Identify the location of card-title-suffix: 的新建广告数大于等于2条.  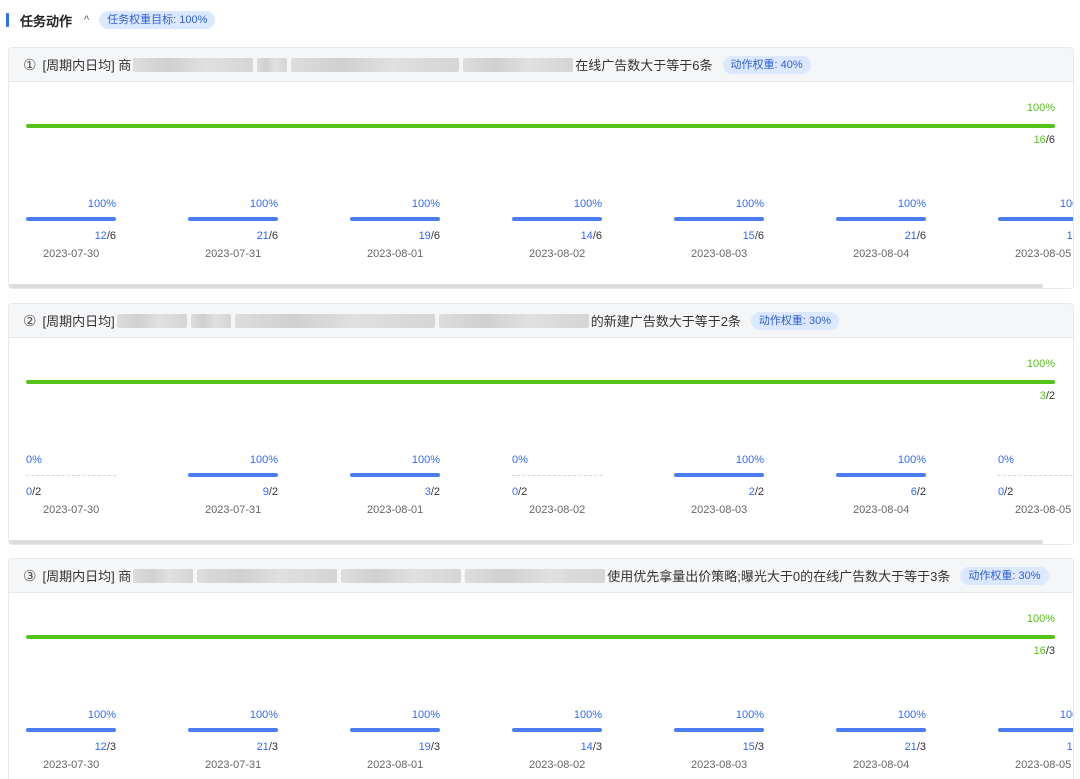
(665, 321).